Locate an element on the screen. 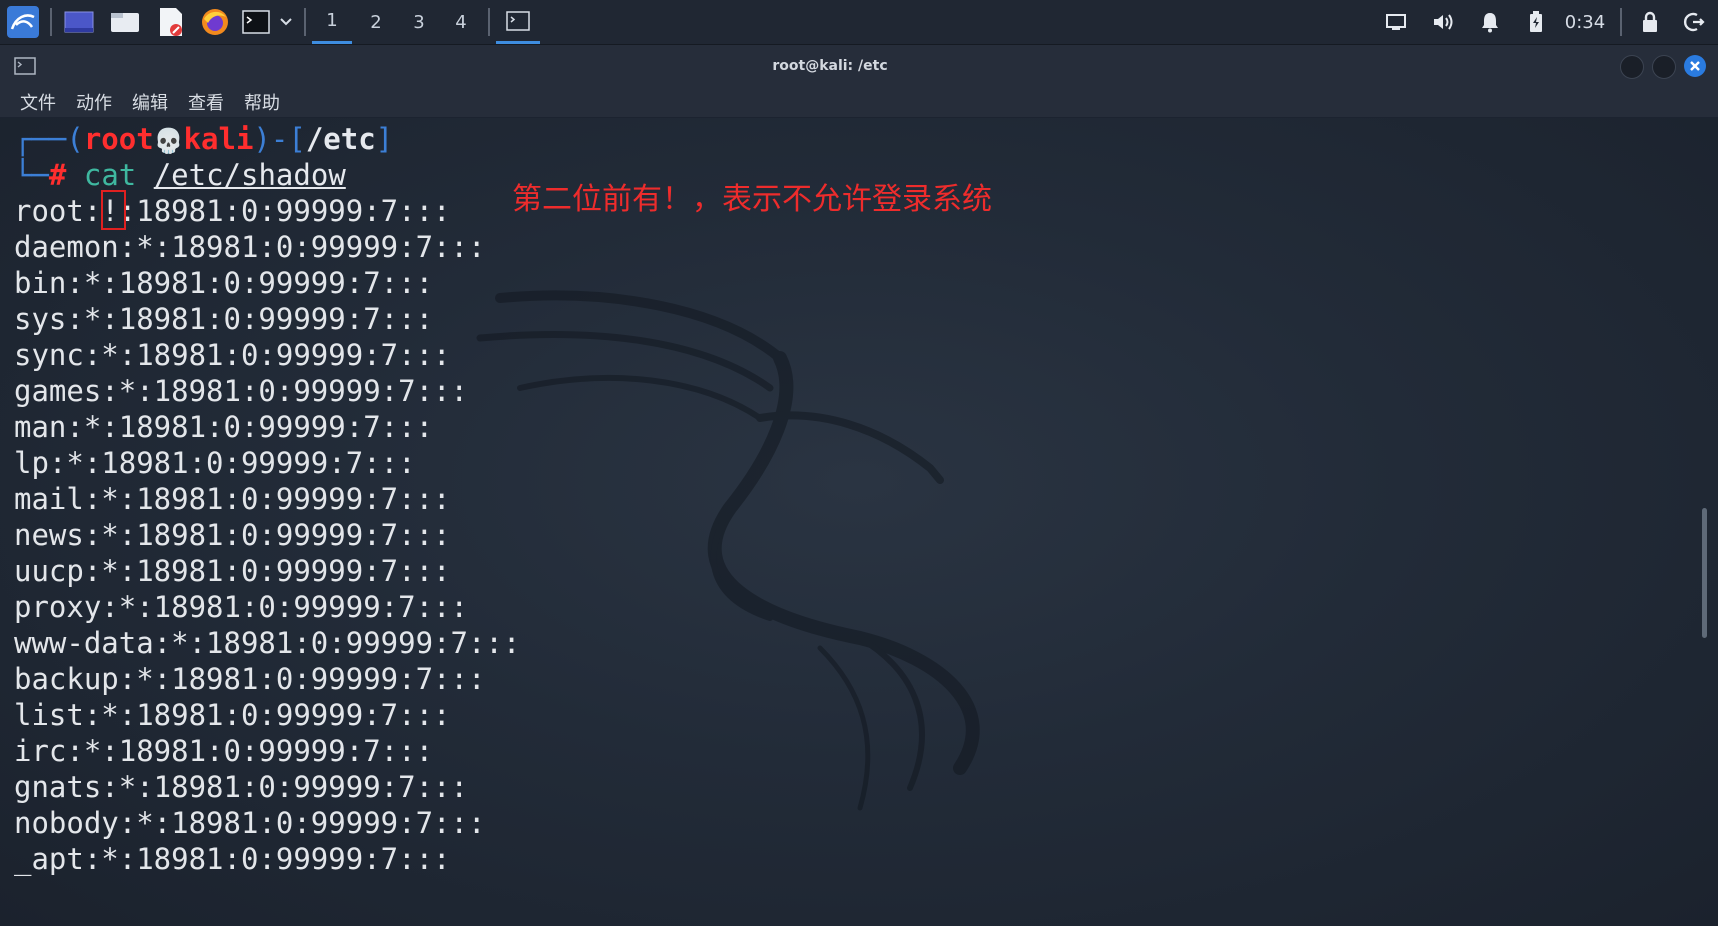 This screenshot has height=926, width=1718. shadow-entry-root: root:!:18981:0:99999:7::: is located at coordinates (232, 211).